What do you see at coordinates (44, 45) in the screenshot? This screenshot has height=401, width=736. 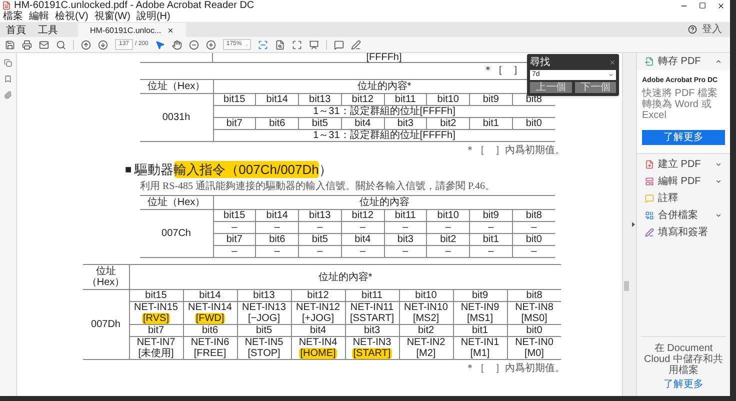 I see `mail-icon` at bounding box center [44, 45].